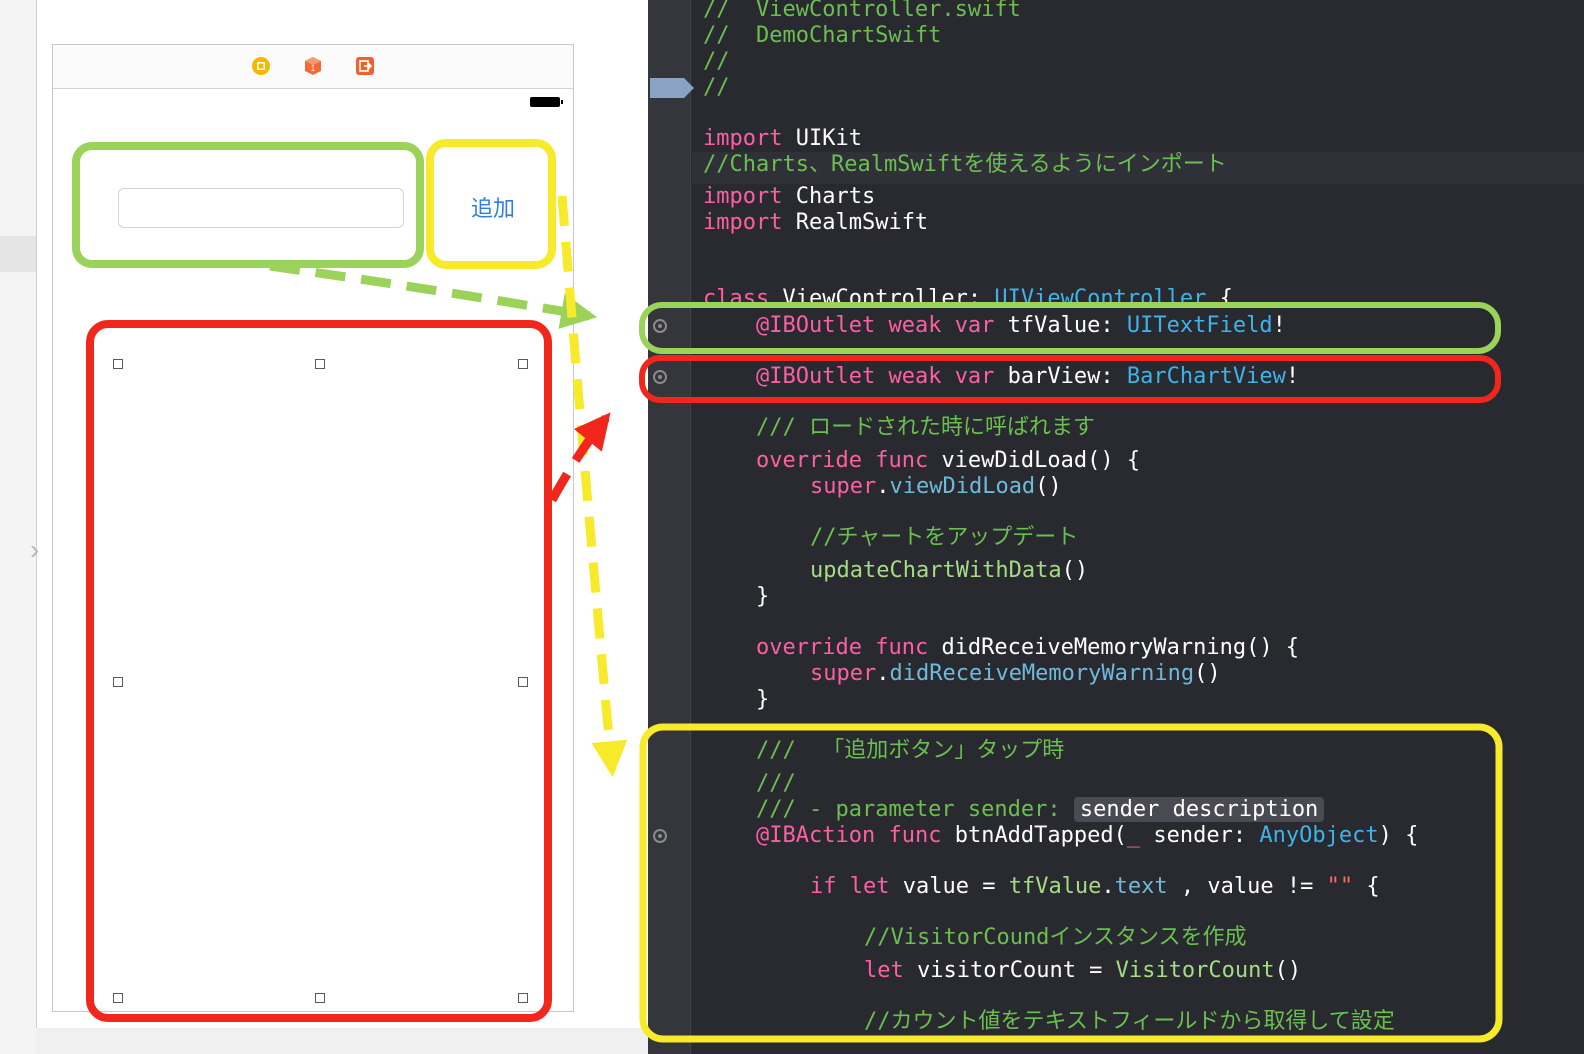  Describe the element at coordinates (320, 364) in the screenshot. I see `resize-handle-top-center` at that location.